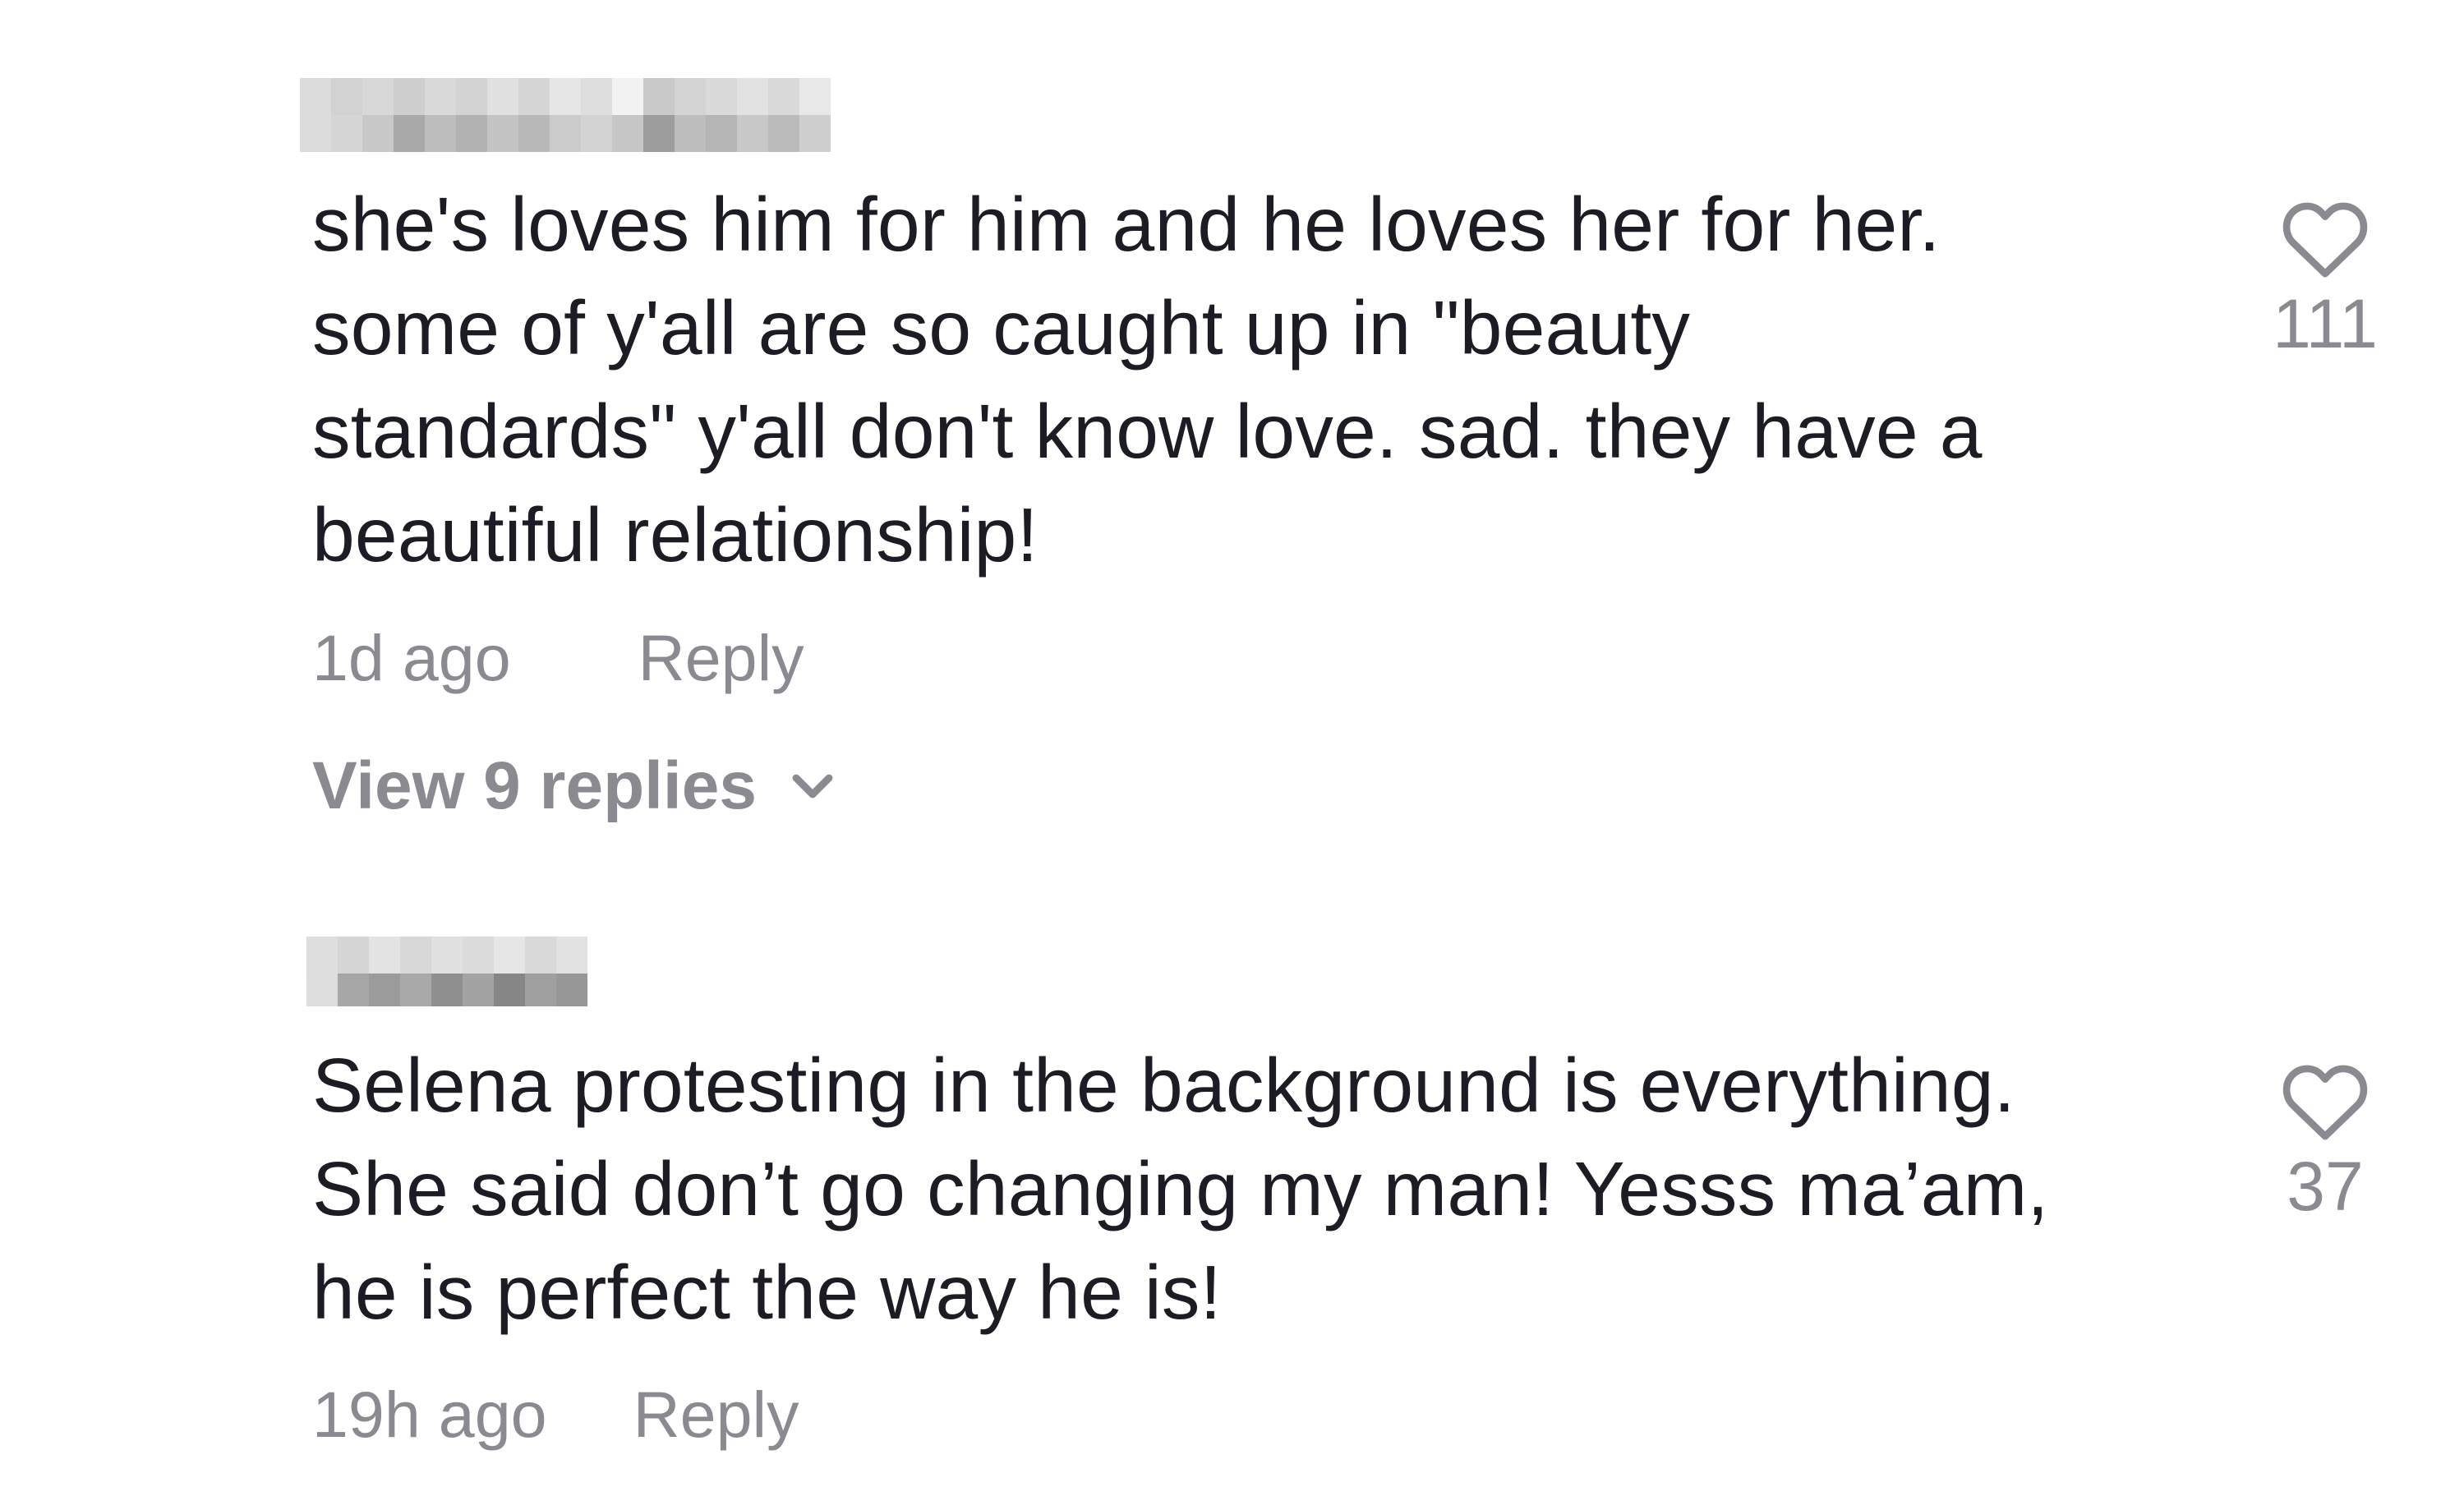 This screenshot has height=1496, width=2464. I want to click on comment-meta: 19h ago Reply, so click(556, 1414).